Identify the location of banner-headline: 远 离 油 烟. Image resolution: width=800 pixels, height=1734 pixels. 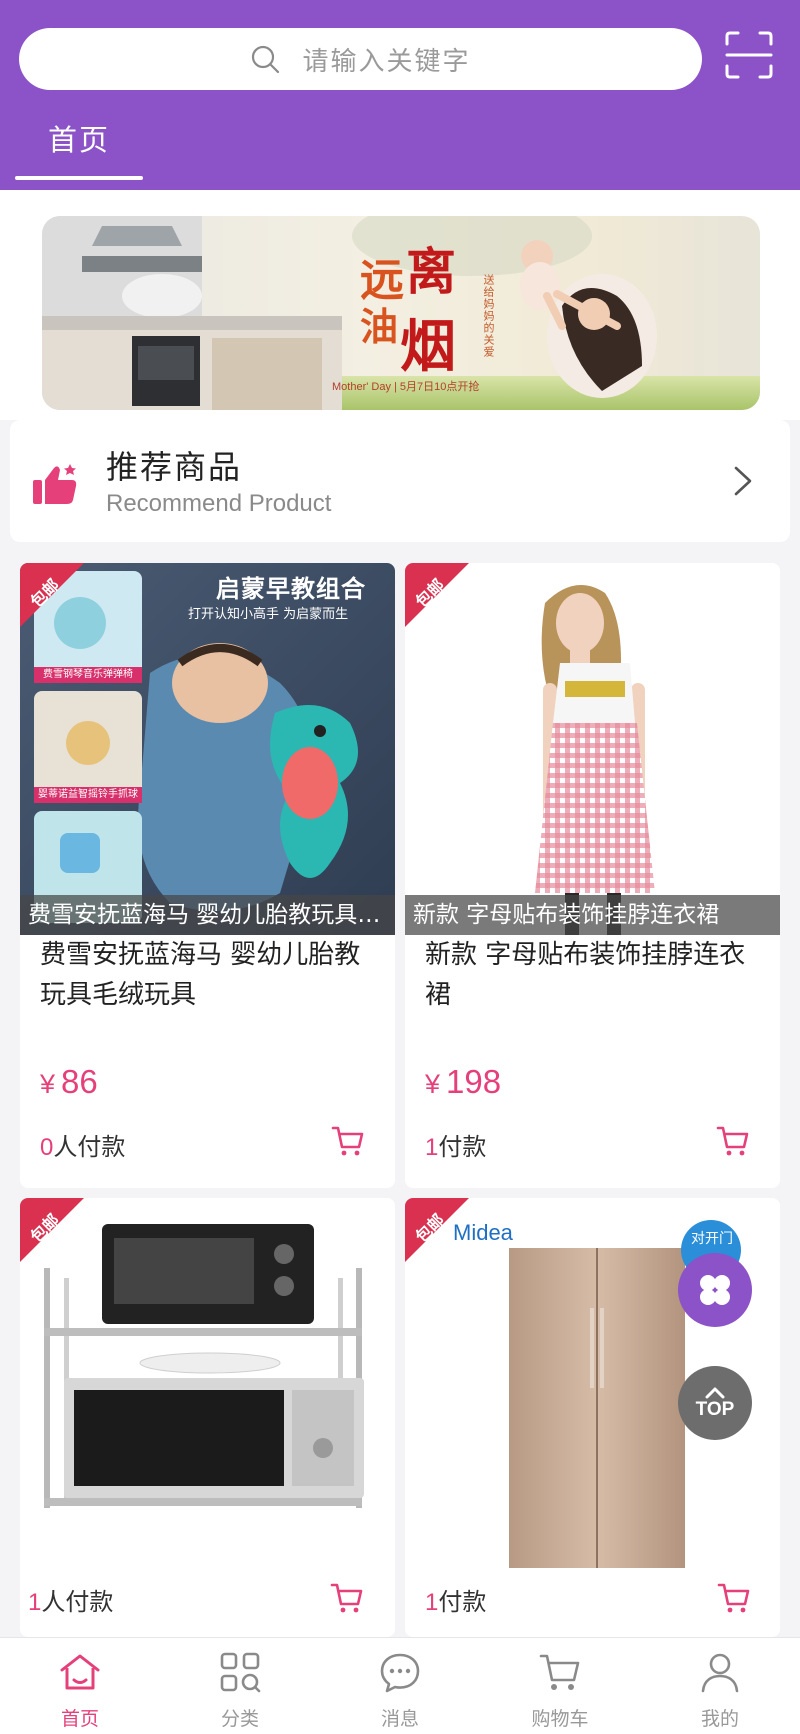
(420, 308).